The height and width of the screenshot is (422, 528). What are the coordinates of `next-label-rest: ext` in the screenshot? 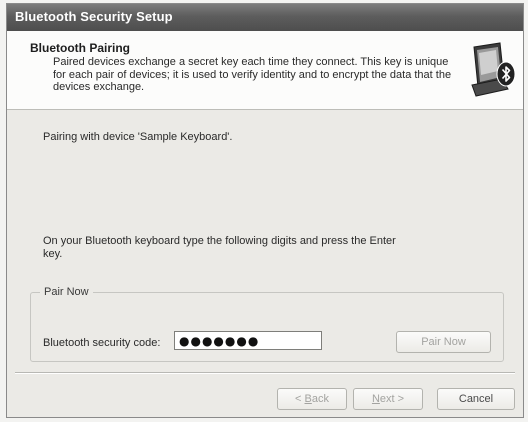 It's located at (387, 399).